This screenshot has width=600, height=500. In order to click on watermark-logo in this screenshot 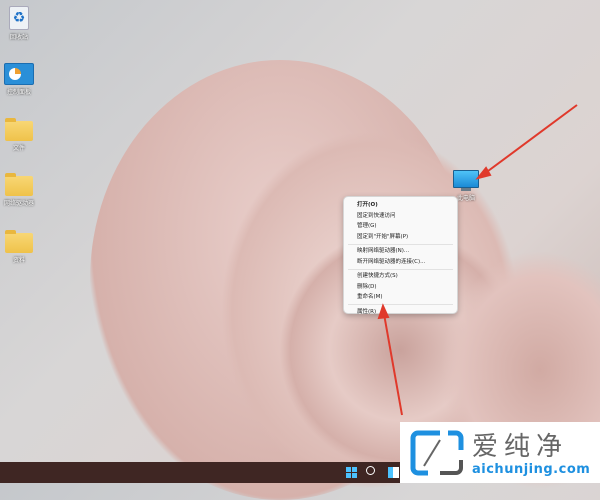, I will do `click(437, 453)`.